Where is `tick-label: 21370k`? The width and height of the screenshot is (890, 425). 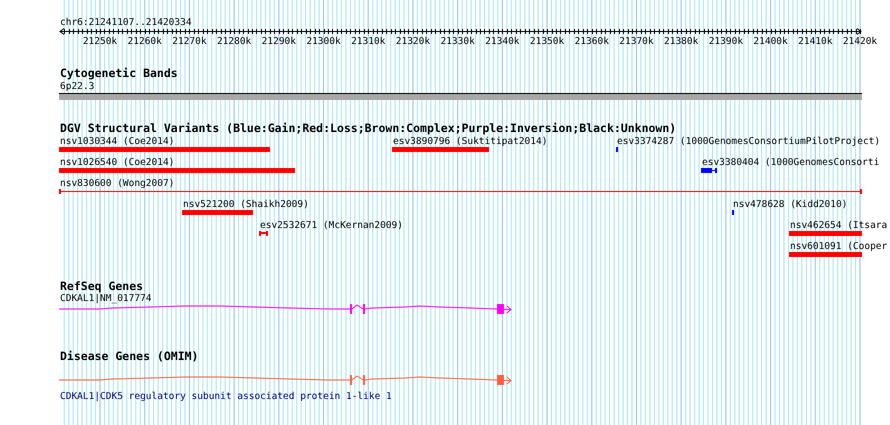 tick-label: 21370k is located at coordinates (636, 41).